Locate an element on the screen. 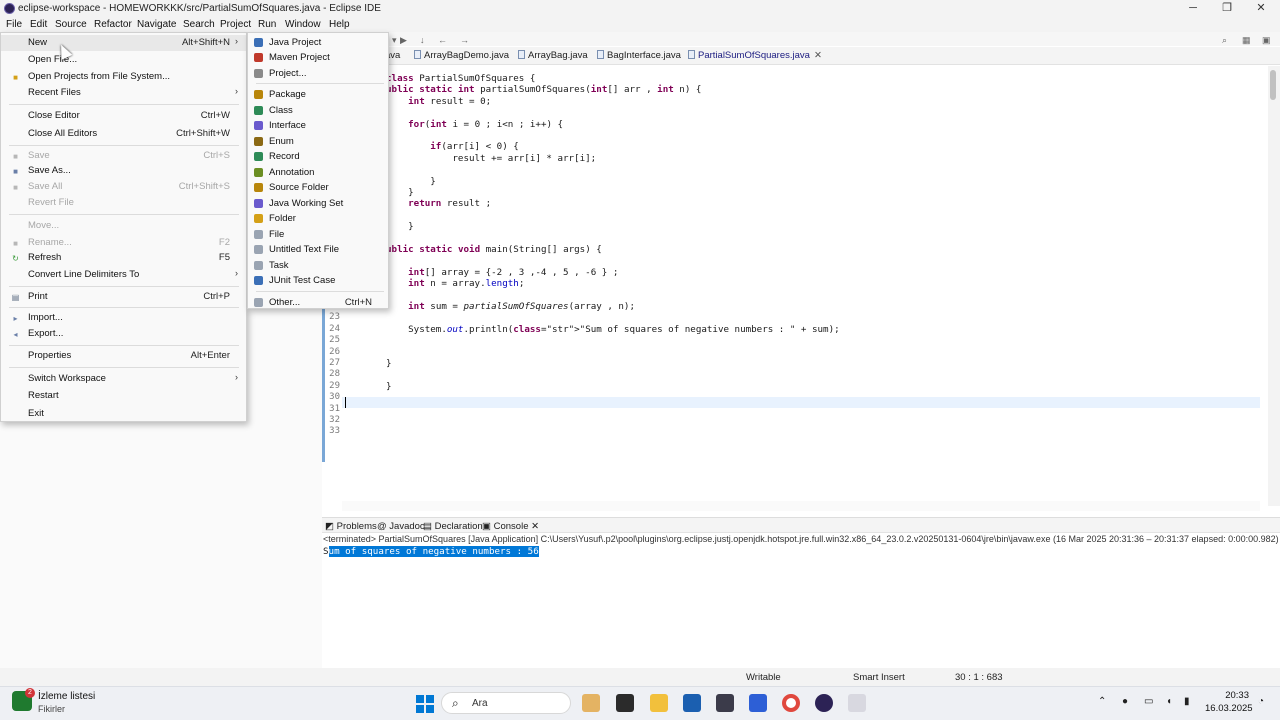 The width and height of the screenshot is (1280, 720). submenu-item-label: Interface is located at coordinates (287, 125).